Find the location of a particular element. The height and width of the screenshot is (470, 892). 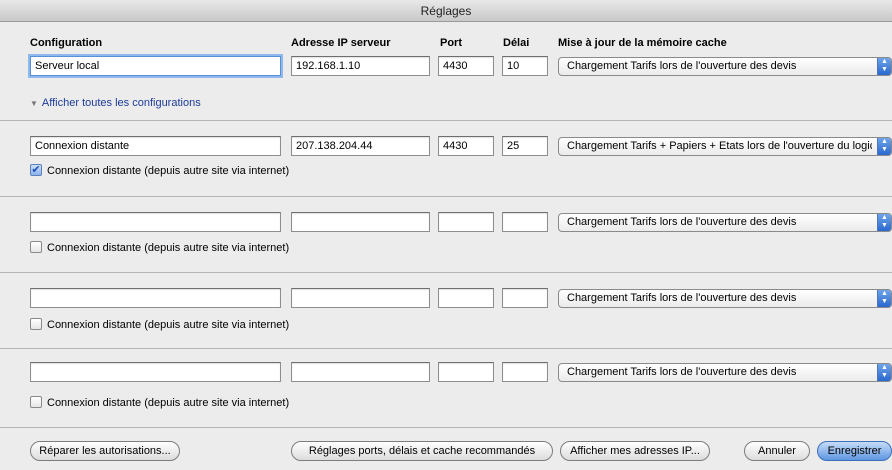

header-configuration: Configuration is located at coordinates (66, 43).